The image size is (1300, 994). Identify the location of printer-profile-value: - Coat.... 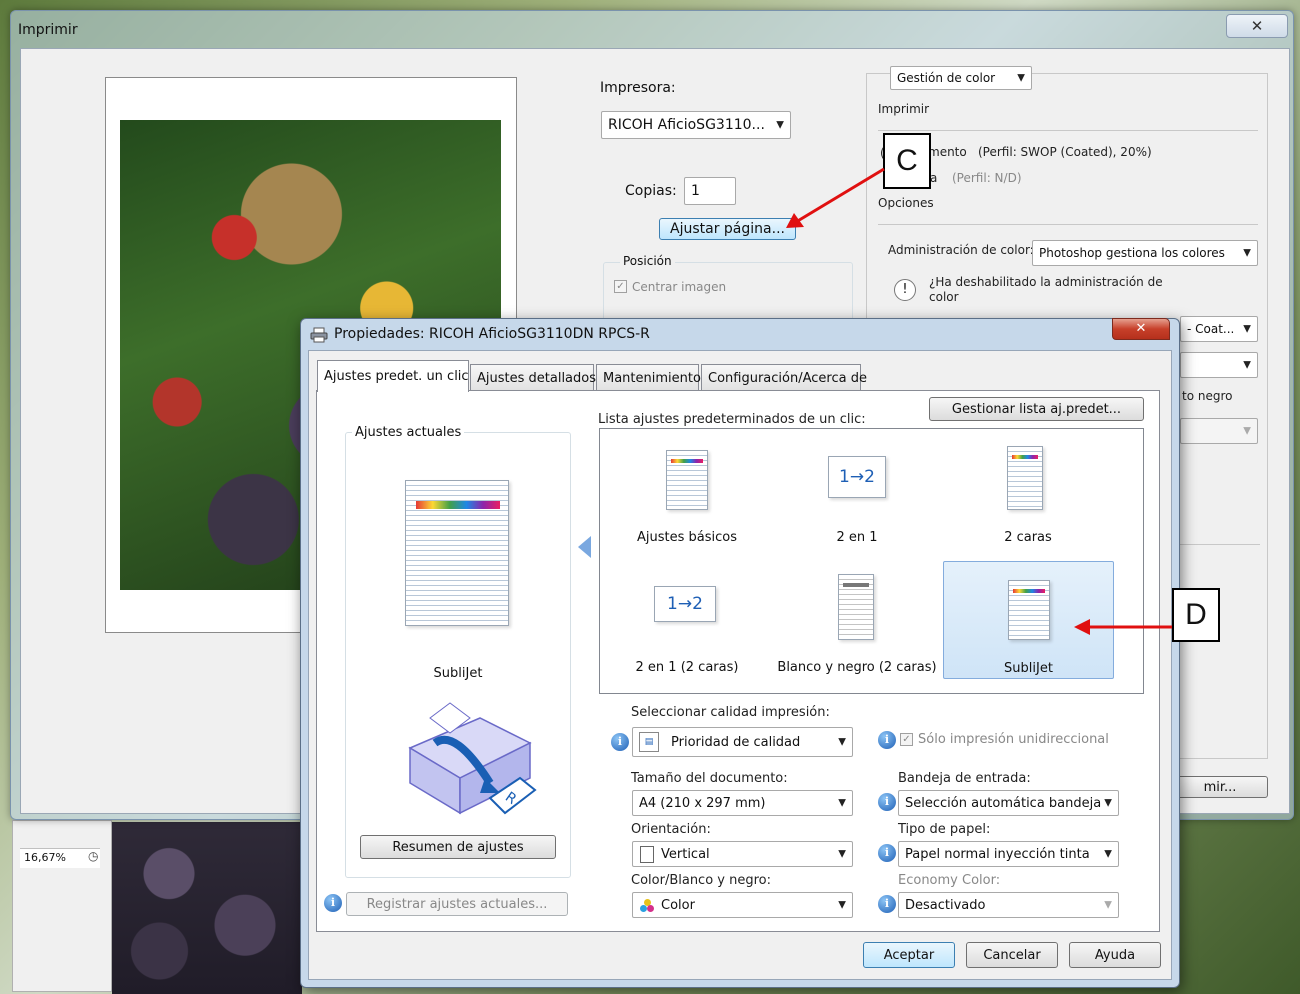
(1211, 329).